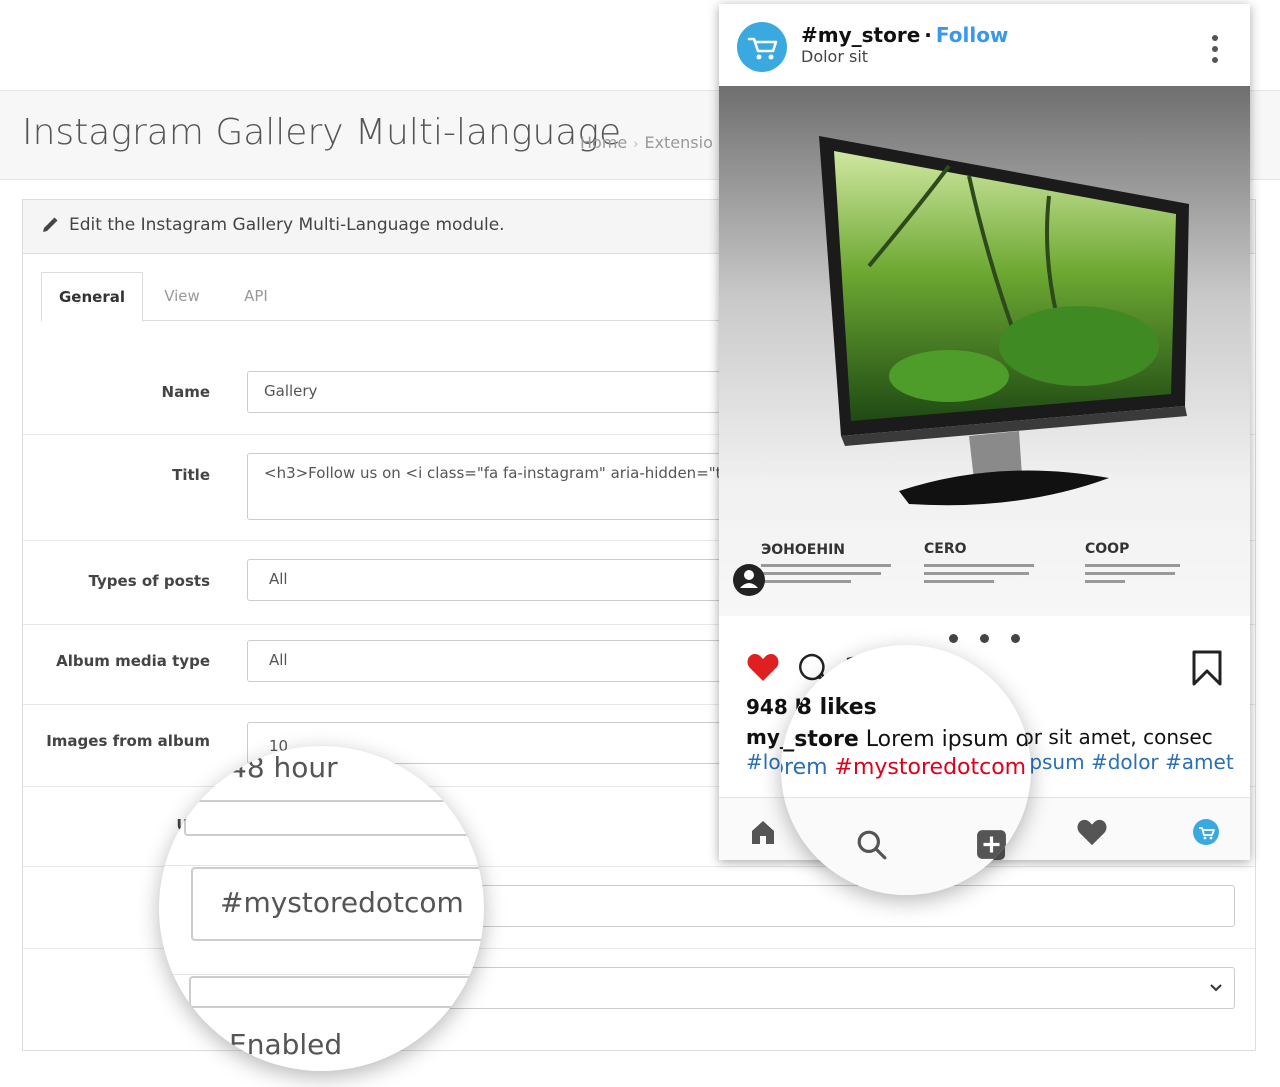  I want to click on more-vertical-icon, so click(1215, 49).